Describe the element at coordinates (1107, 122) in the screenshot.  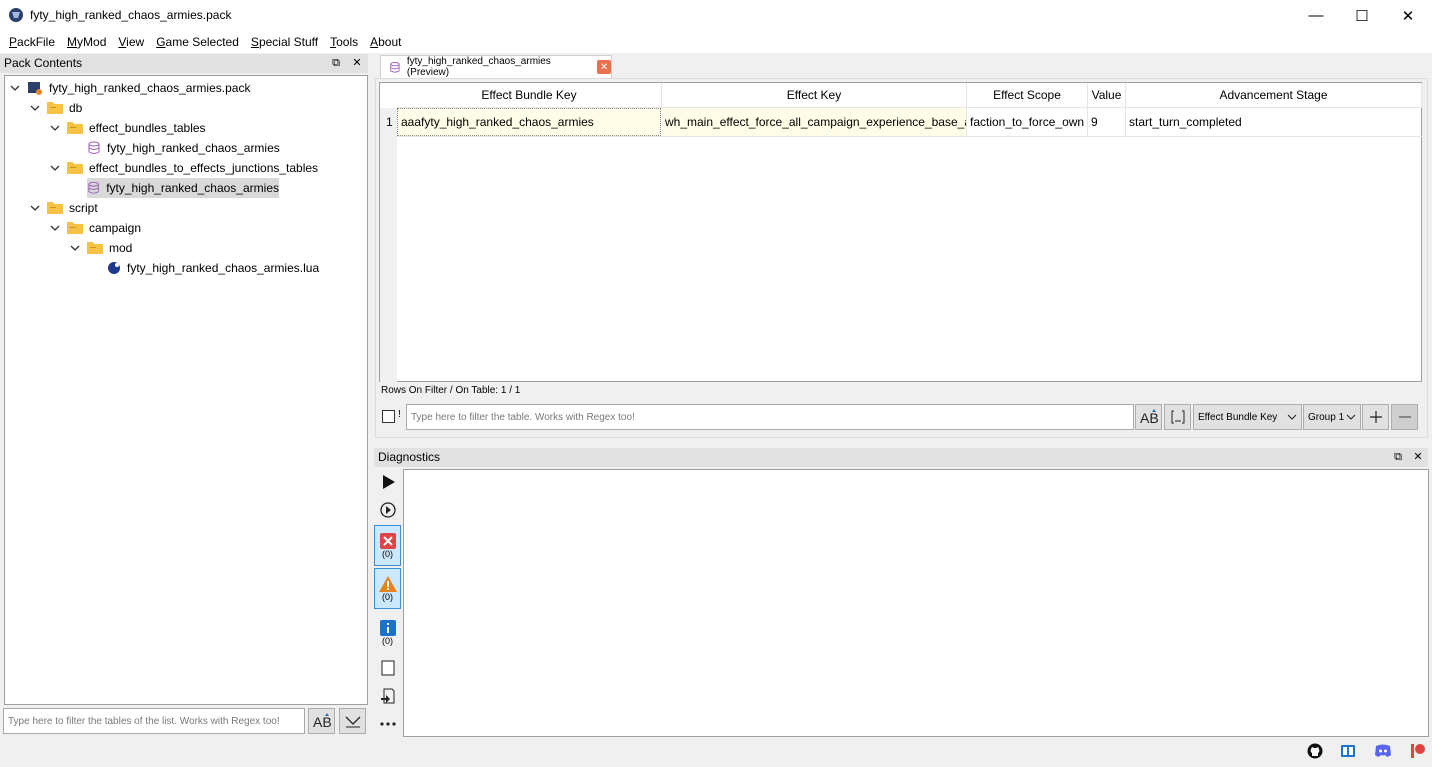
I see `table-cell-value: 9` at that location.